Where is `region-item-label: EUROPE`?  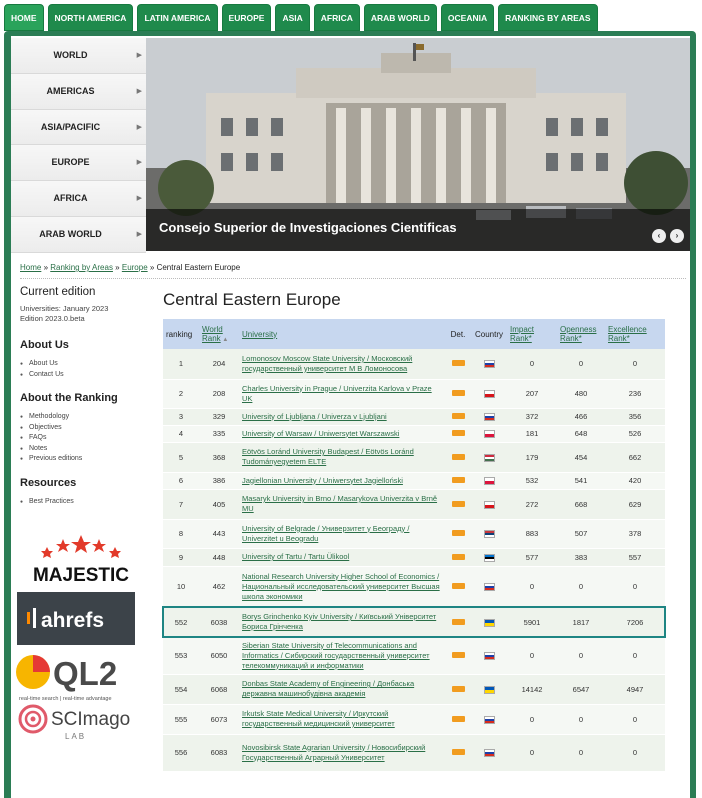
region-item-label: EUROPE is located at coordinates (70, 162).